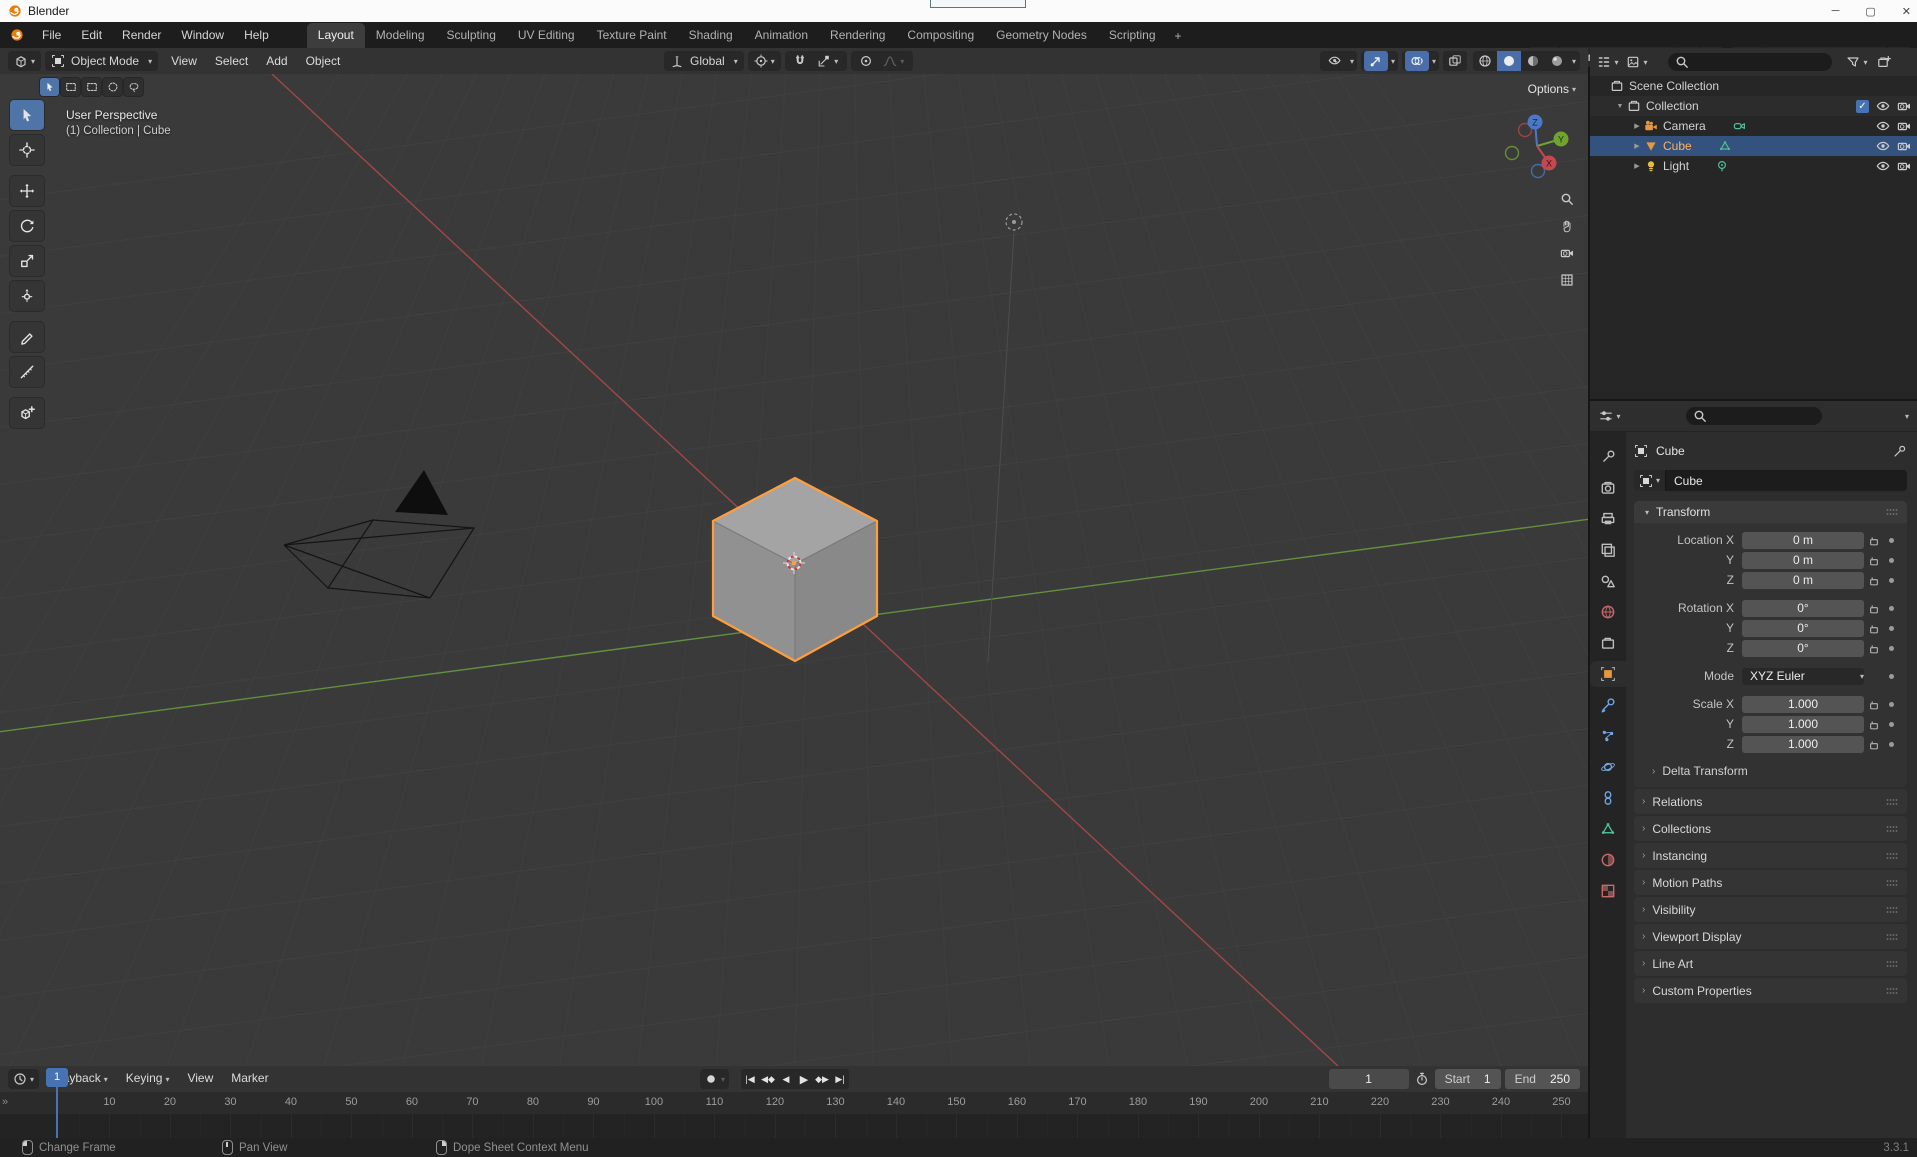 Image resolution: width=1917 pixels, height=1157 pixels. Describe the element at coordinates (1900, 451) in the screenshot. I see `pin-id-icon` at that location.